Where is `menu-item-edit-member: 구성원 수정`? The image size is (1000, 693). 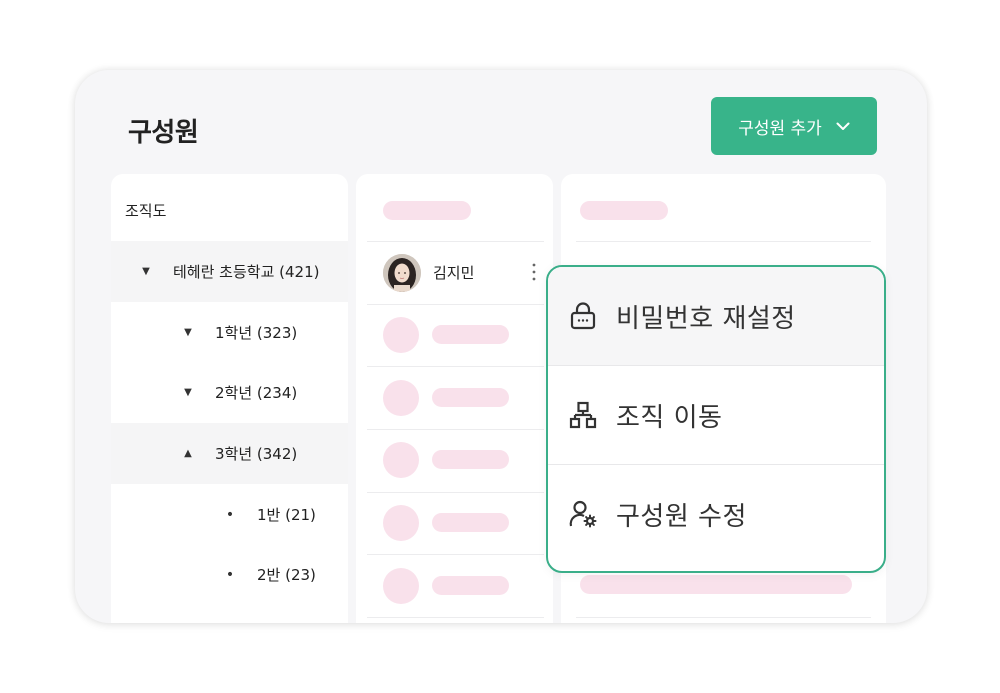 menu-item-edit-member: 구성원 수정 is located at coordinates (716, 514).